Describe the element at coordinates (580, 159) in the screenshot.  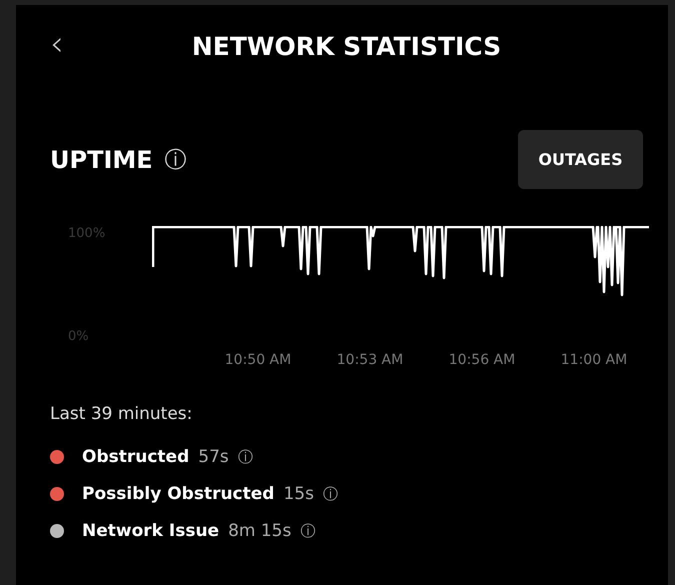
I see `outages-button: OUTAGES` at that location.